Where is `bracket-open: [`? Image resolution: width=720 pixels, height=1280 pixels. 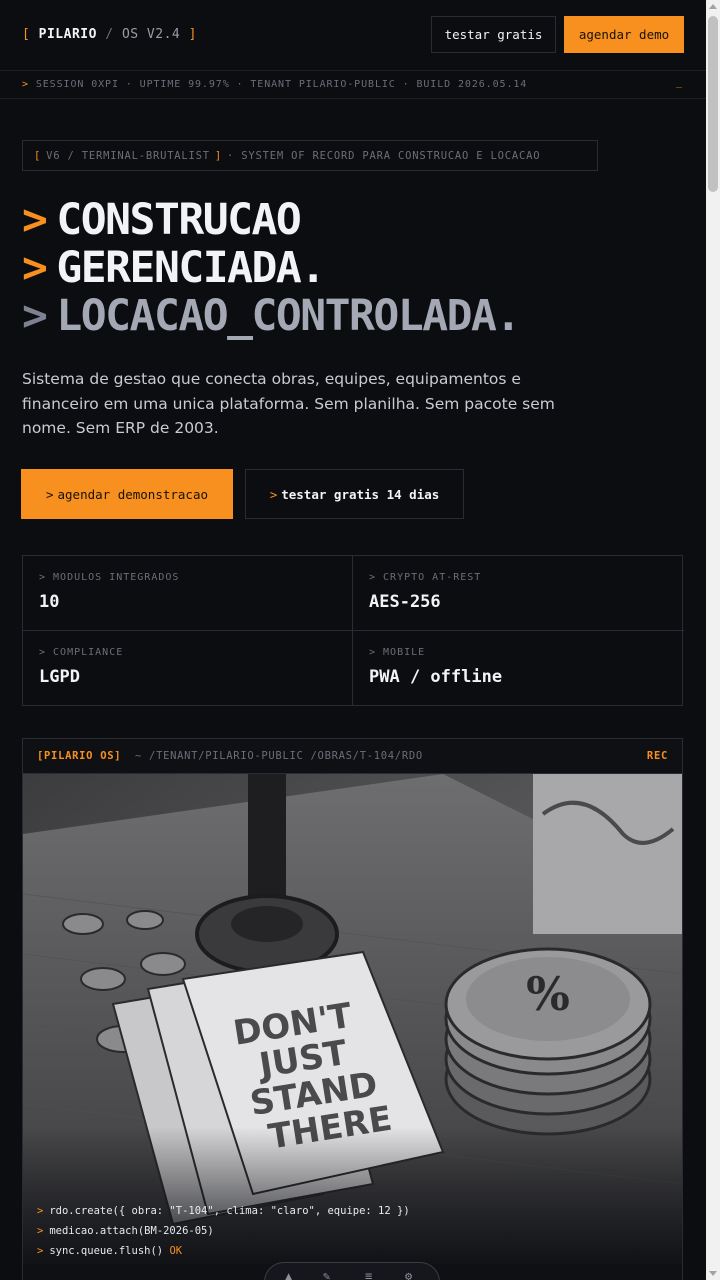 bracket-open: [ is located at coordinates (26, 34).